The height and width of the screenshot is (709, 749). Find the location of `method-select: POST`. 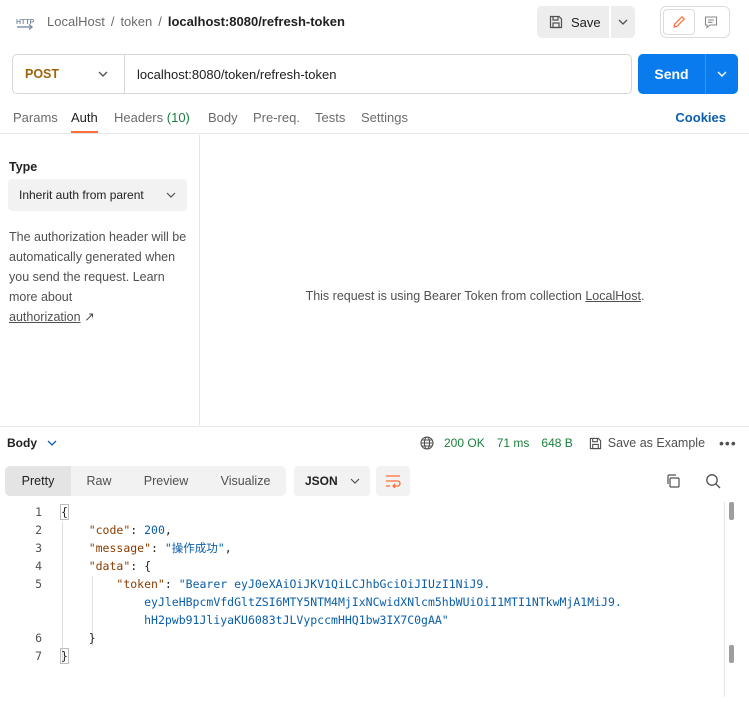

method-select: POST is located at coordinates (69, 74).